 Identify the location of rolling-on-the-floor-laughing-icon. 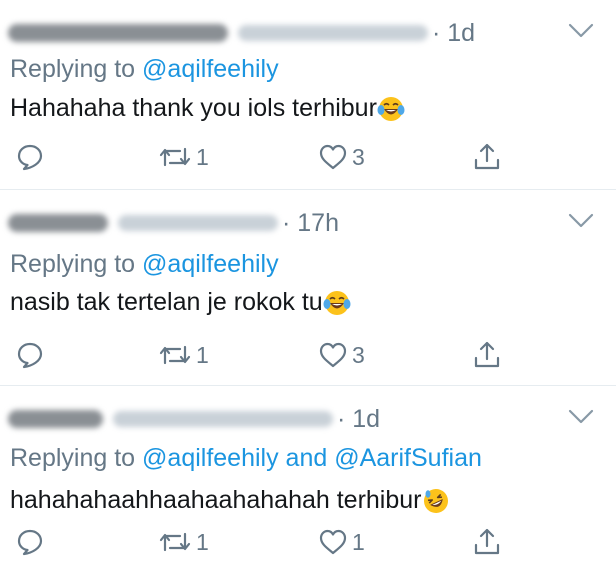
(435, 500).